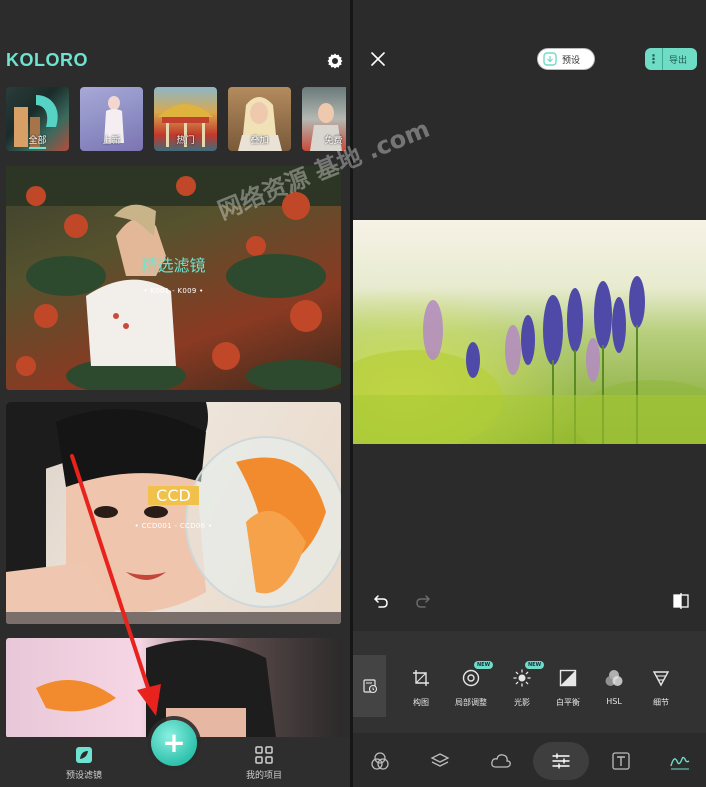 This screenshot has width=706, height=787. Describe the element at coordinates (173, 265) in the screenshot. I see `card-title: 精选滤镜` at that location.